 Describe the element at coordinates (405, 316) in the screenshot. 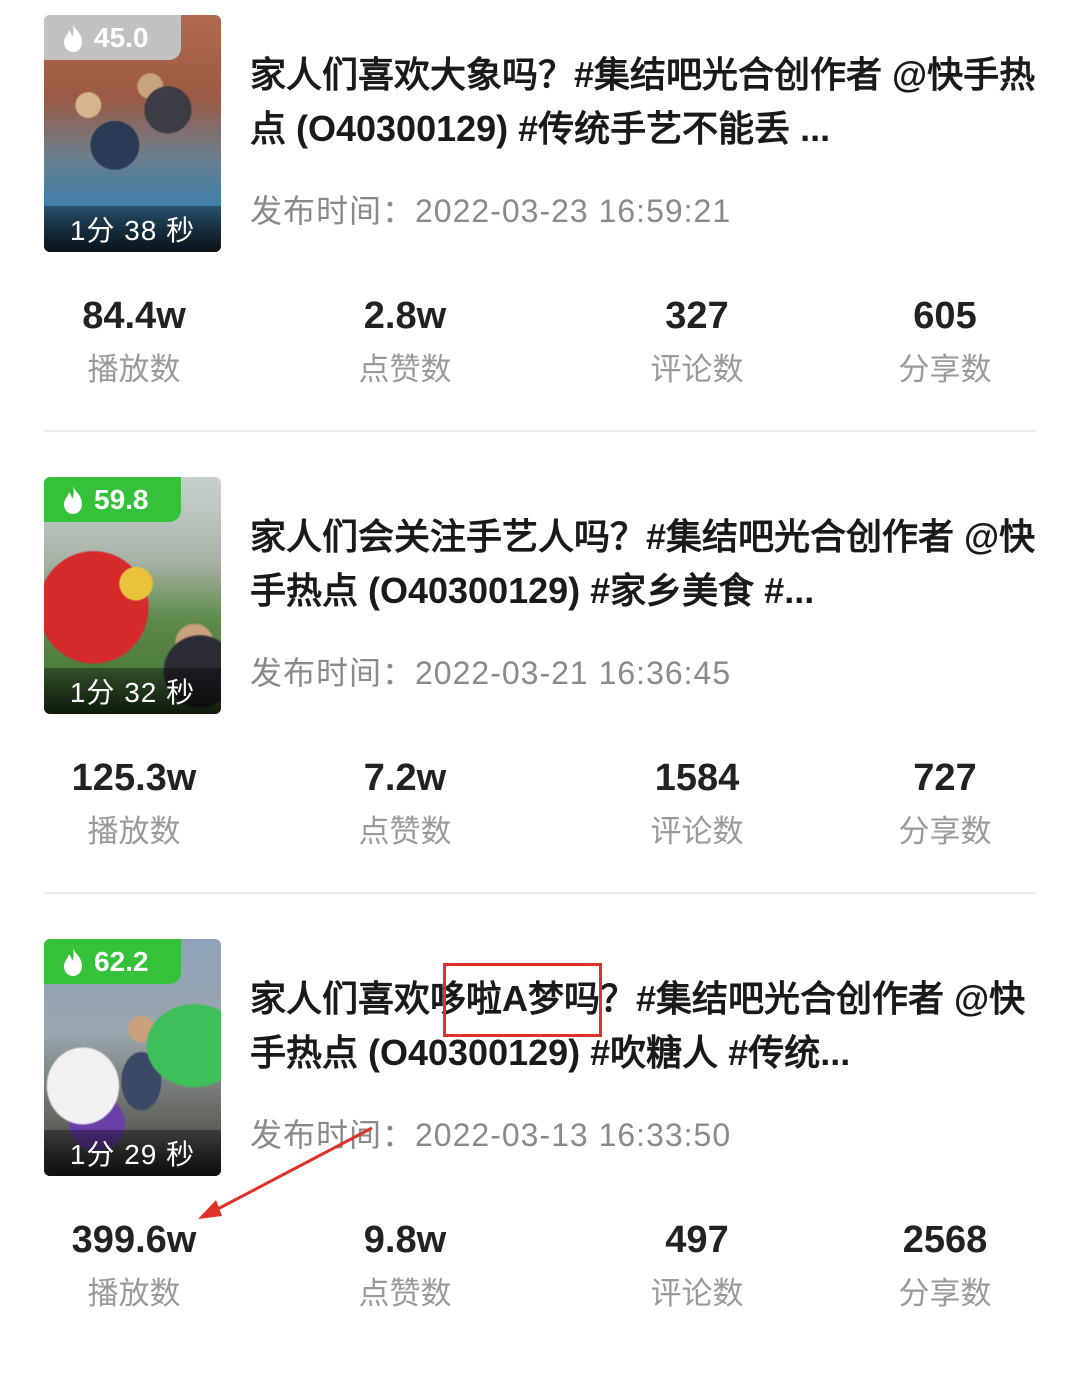

I see `stat-value: 2.8w` at that location.